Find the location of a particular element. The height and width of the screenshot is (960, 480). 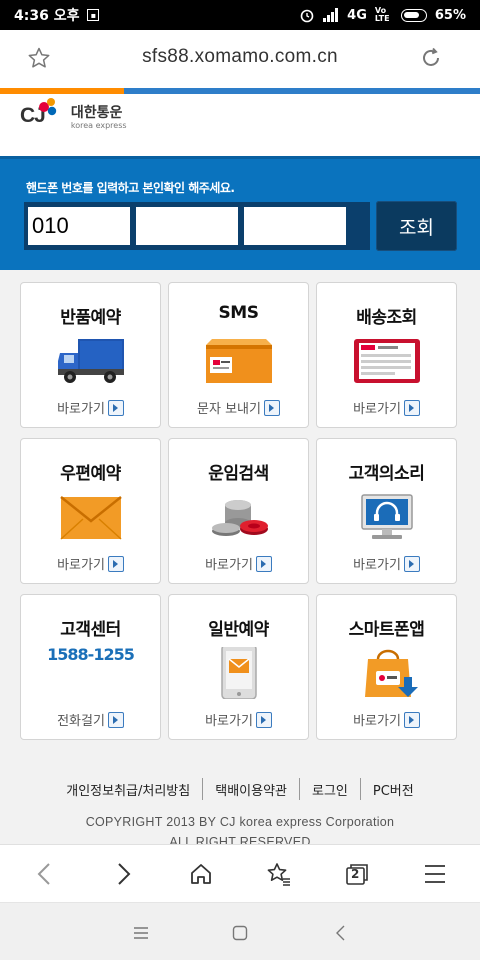

menu-icon is located at coordinates (435, 874).